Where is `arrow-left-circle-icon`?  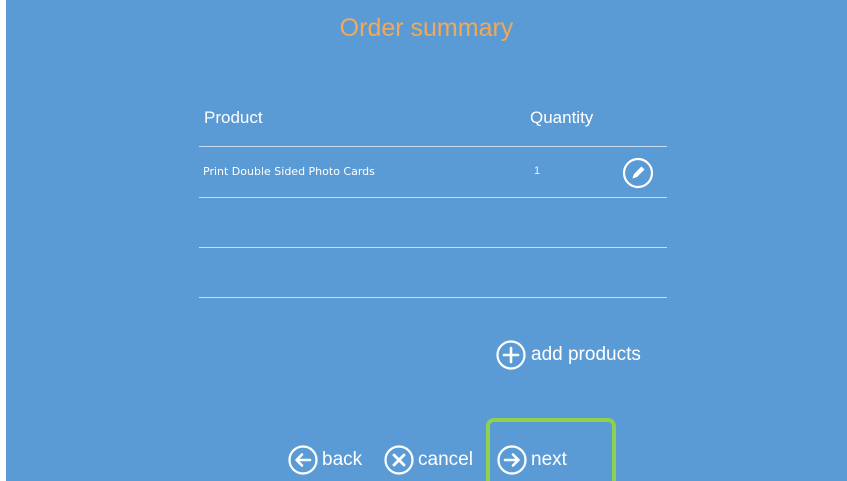 arrow-left-circle-icon is located at coordinates (303, 460).